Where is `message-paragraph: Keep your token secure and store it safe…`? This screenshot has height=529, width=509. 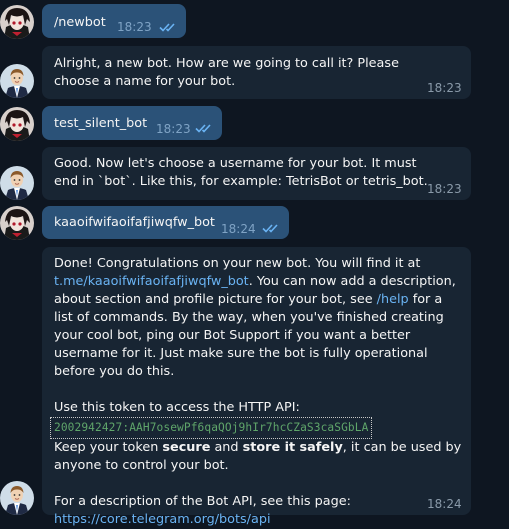 message-paragraph: Keep your token secure and store it safe… is located at coordinates (258, 456).